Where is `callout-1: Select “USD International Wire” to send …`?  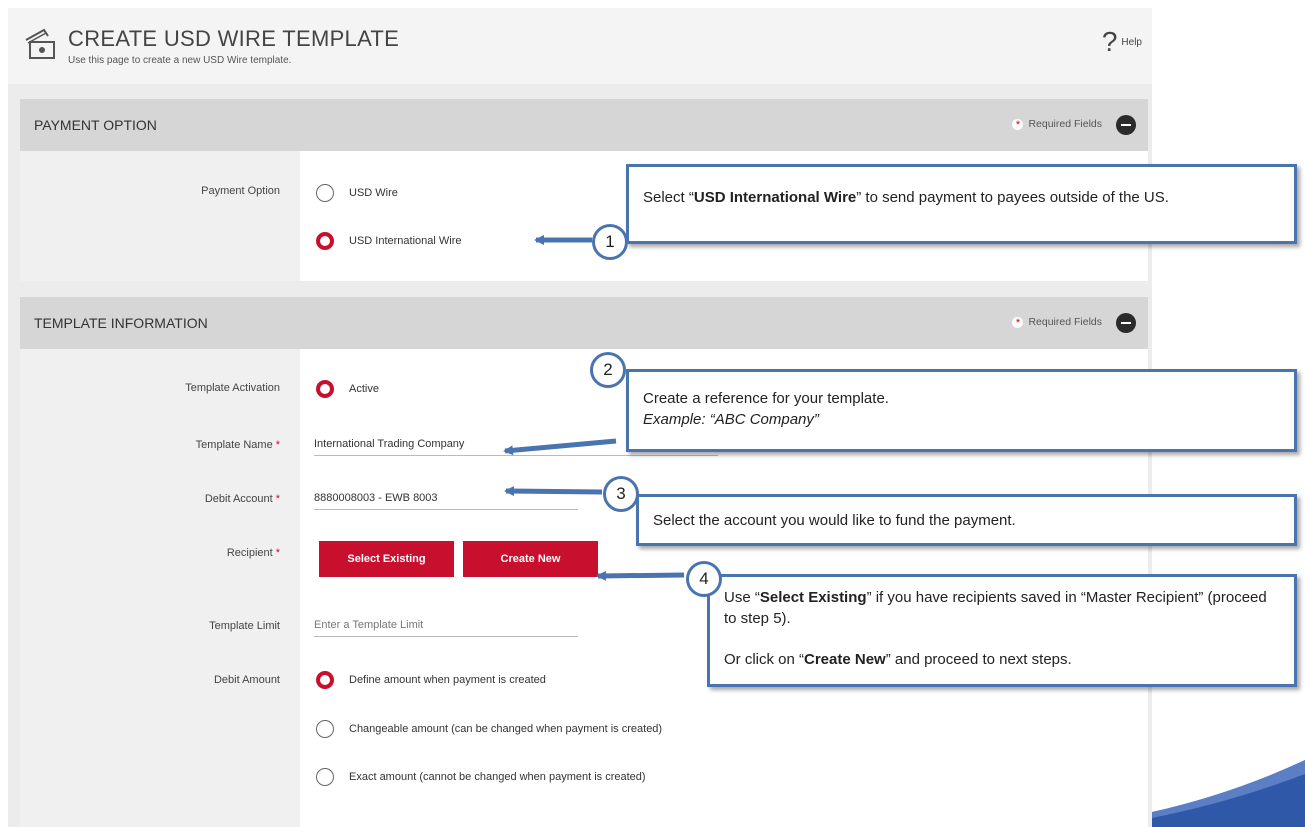
callout-1: Select “USD International Wire” to send … is located at coordinates (961, 204).